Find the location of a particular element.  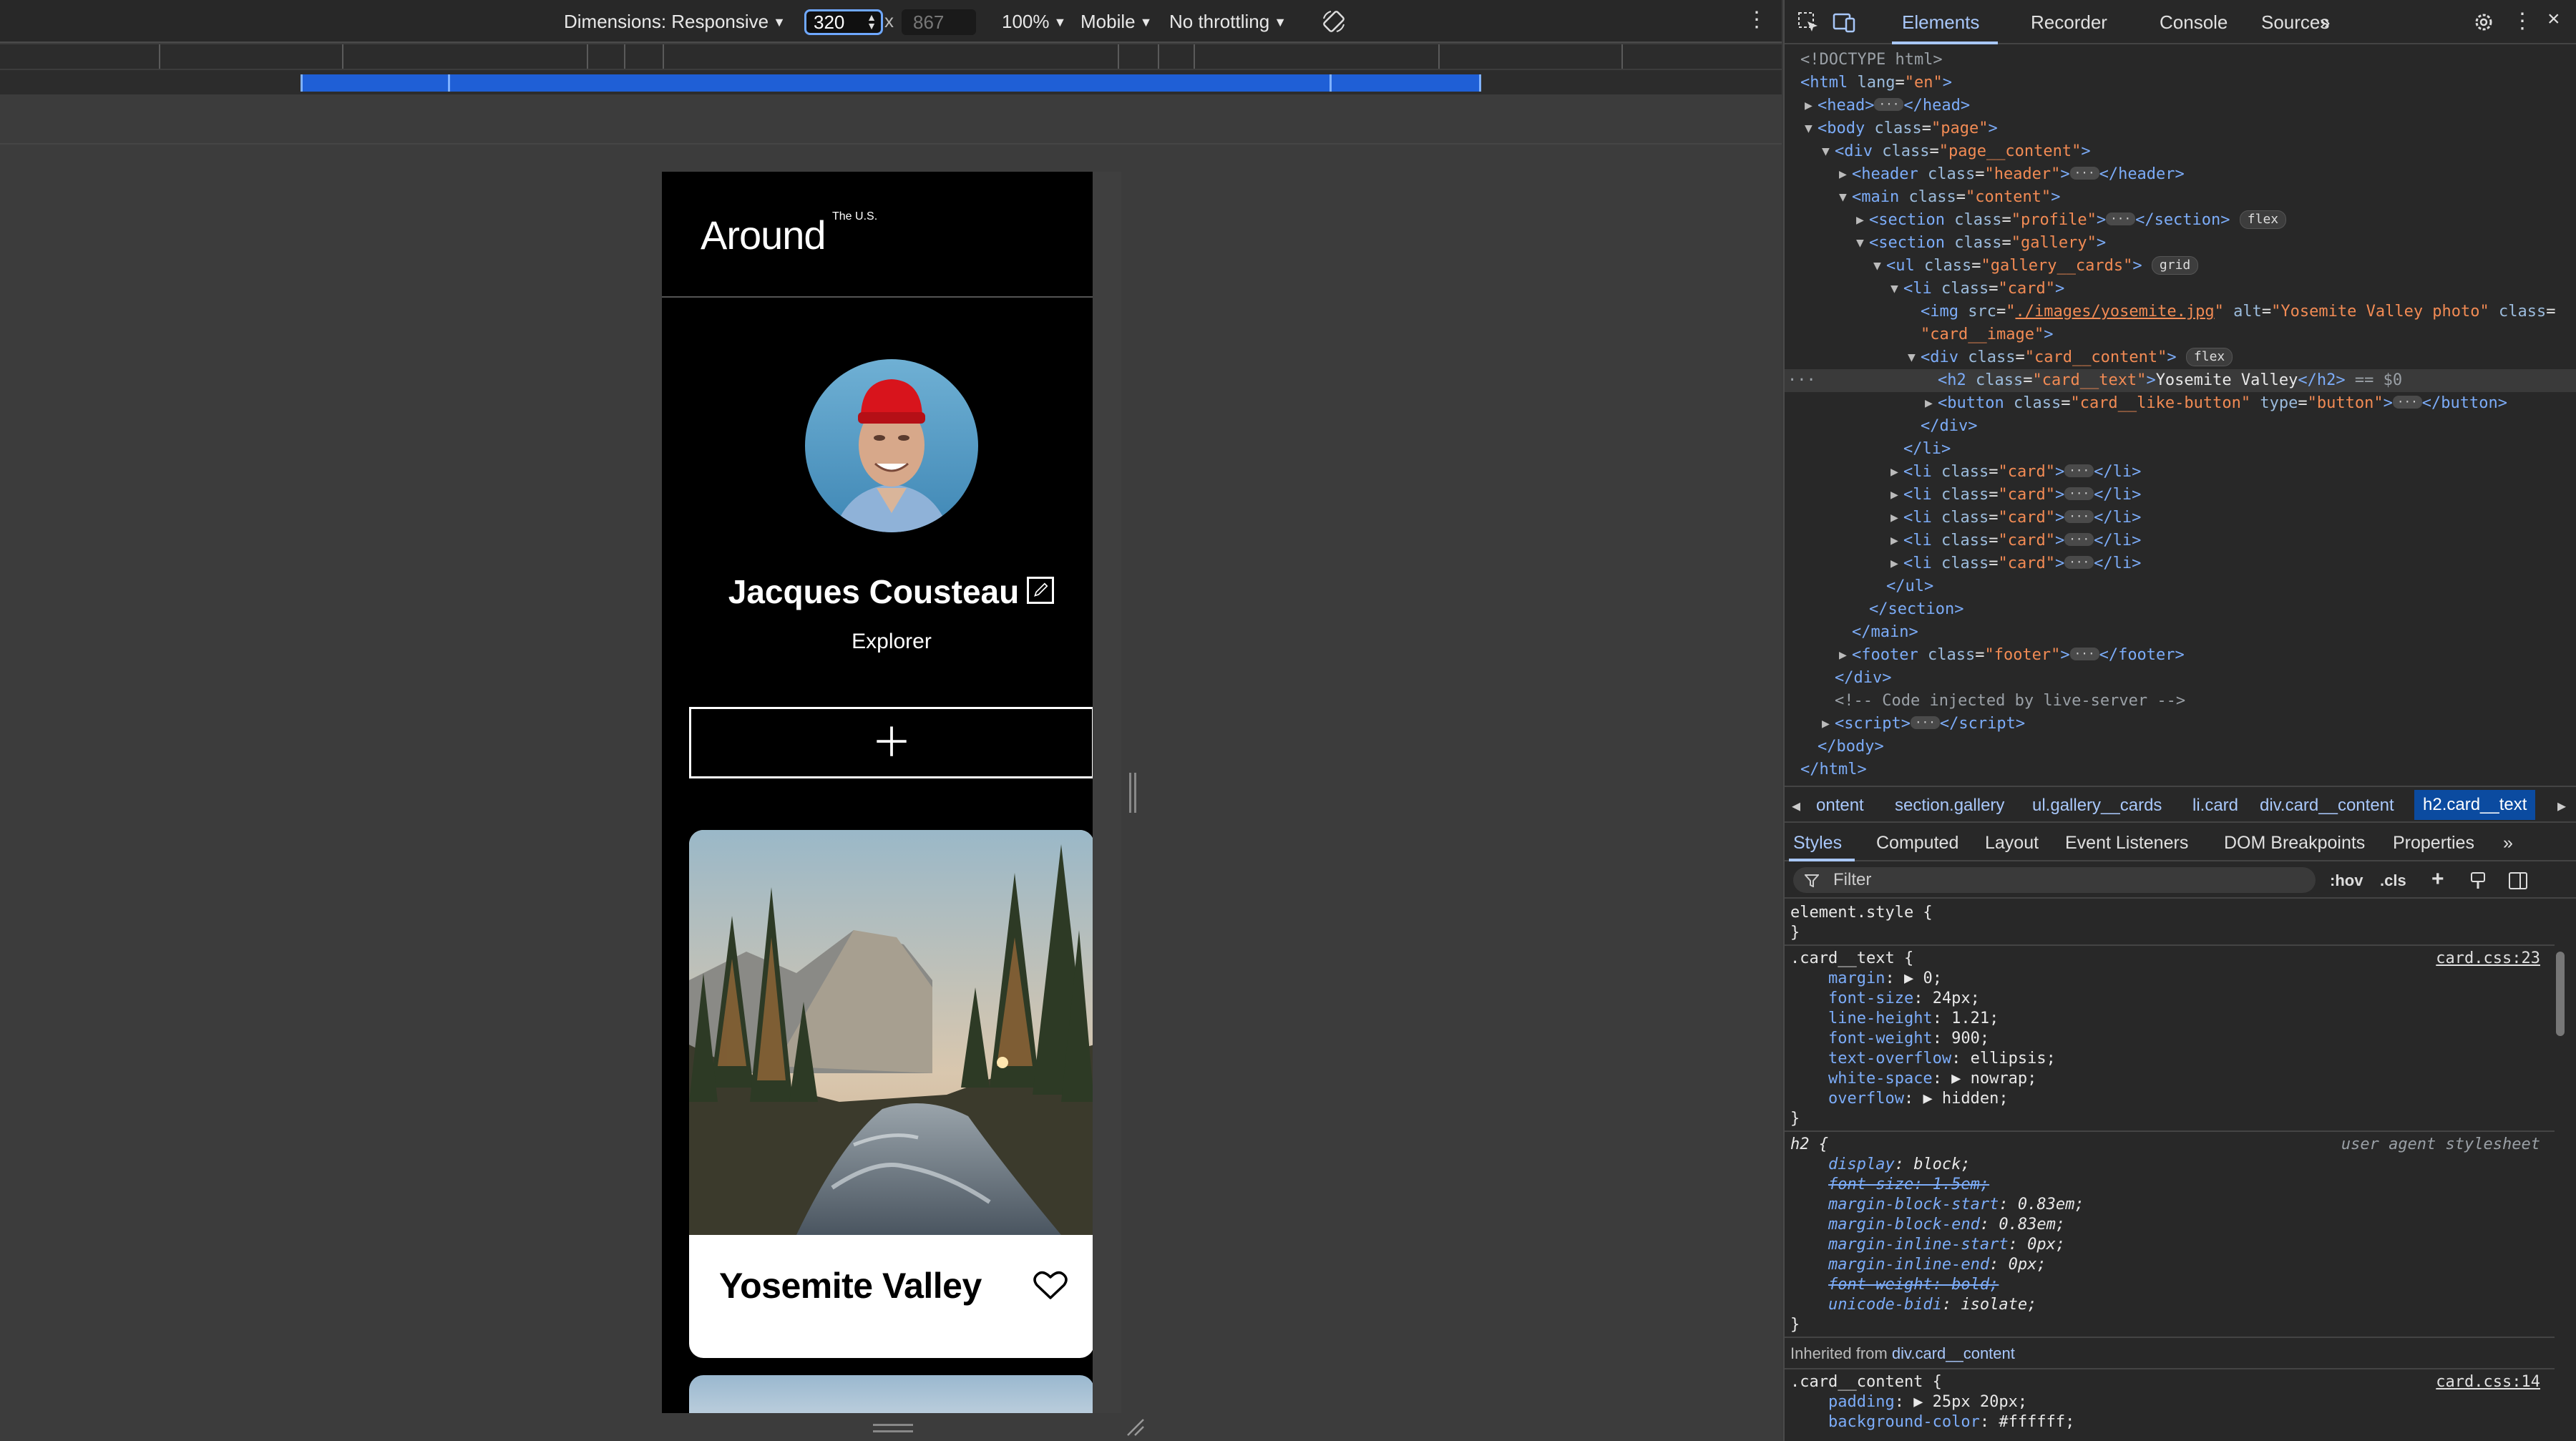

add-card-button is located at coordinates (891, 742).